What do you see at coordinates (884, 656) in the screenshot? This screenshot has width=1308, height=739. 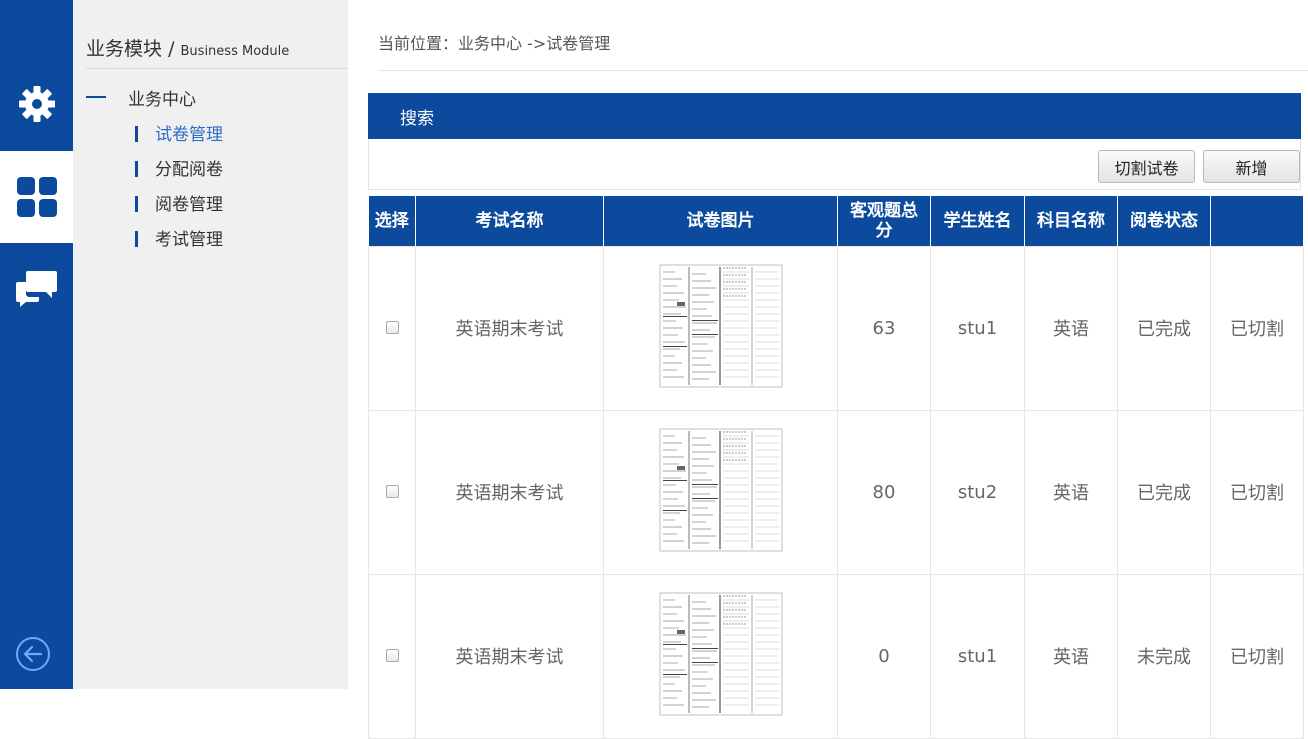 I see `score-cell: 0` at bounding box center [884, 656].